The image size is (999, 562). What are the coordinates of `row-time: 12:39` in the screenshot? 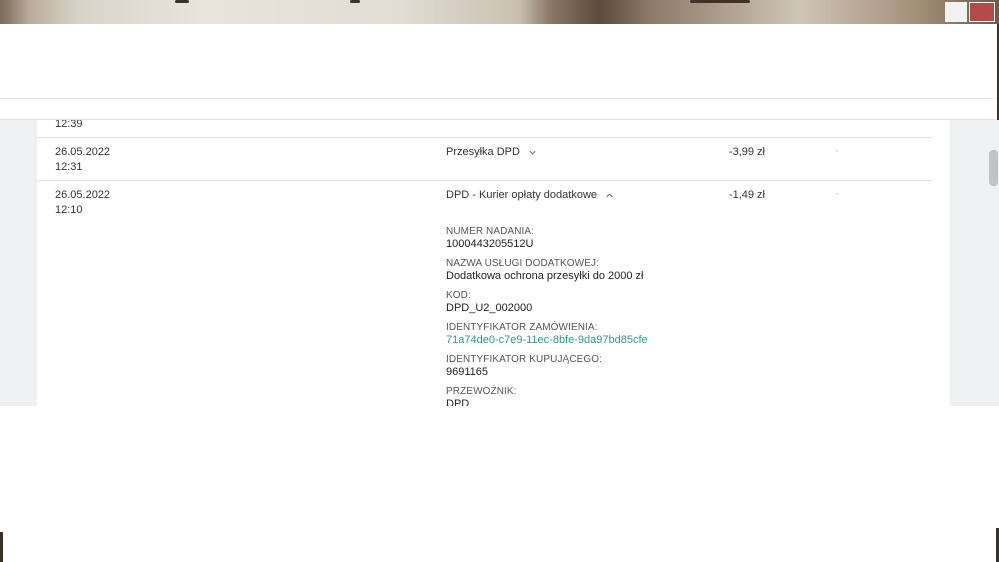 It's located at (69, 125).